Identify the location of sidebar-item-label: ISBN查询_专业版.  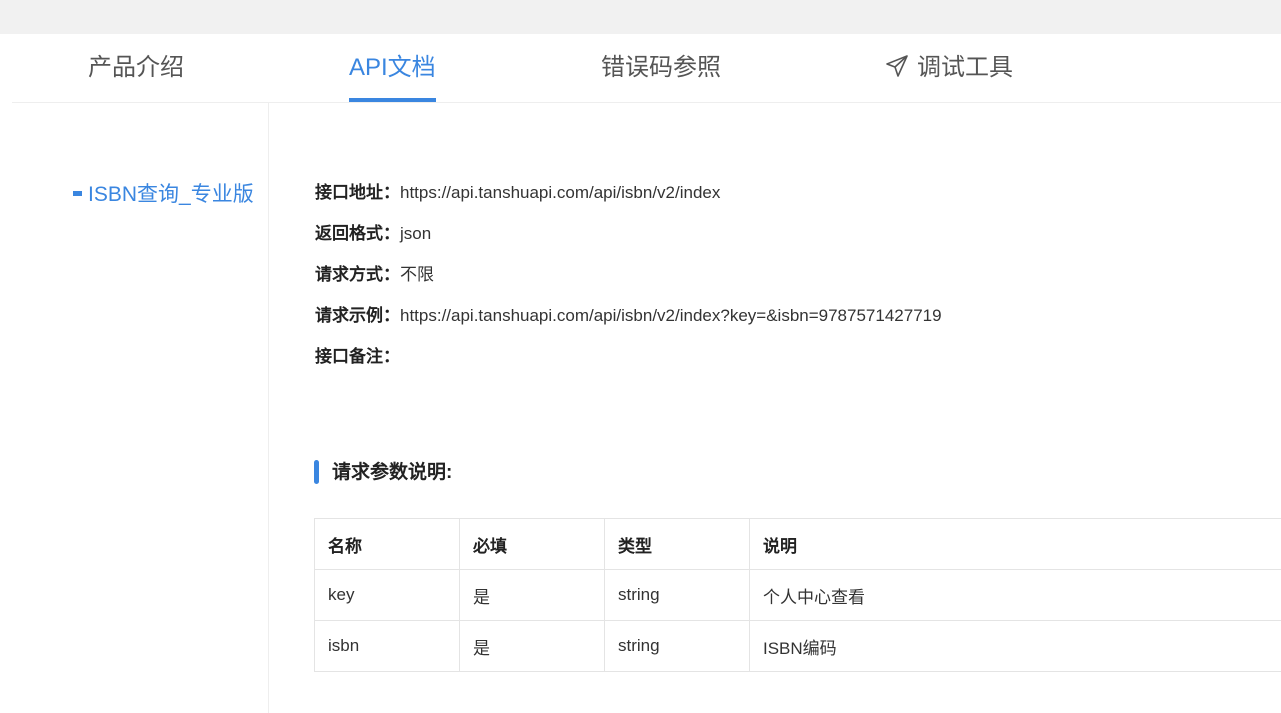
(171, 194).